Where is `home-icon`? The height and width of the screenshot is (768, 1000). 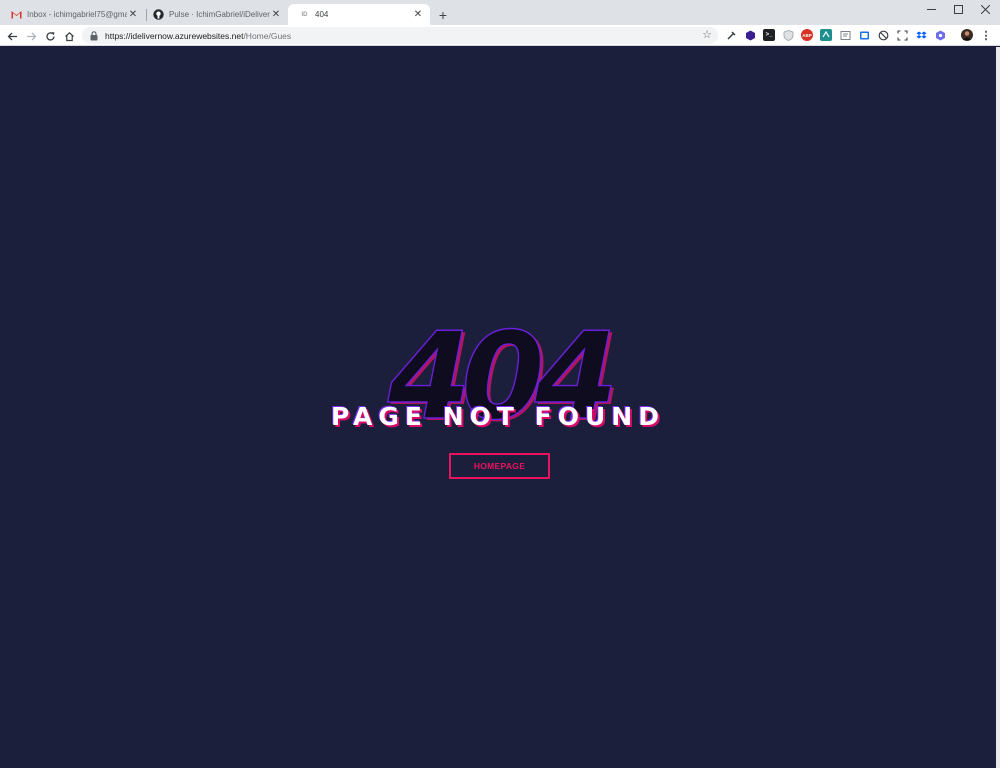
home-icon is located at coordinates (69, 36).